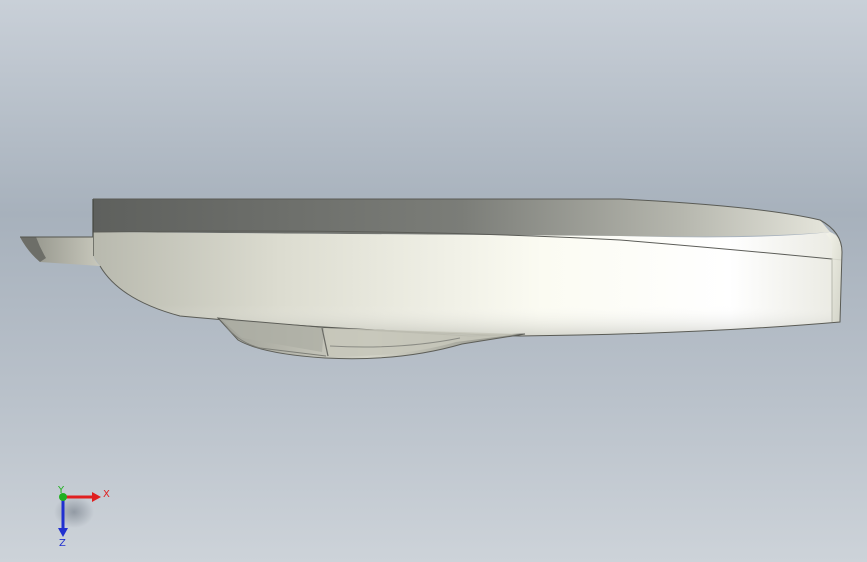 Image resolution: width=867 pixels, height=562 pixels. I want to click on triad-x-label: X, so click(106, 494).